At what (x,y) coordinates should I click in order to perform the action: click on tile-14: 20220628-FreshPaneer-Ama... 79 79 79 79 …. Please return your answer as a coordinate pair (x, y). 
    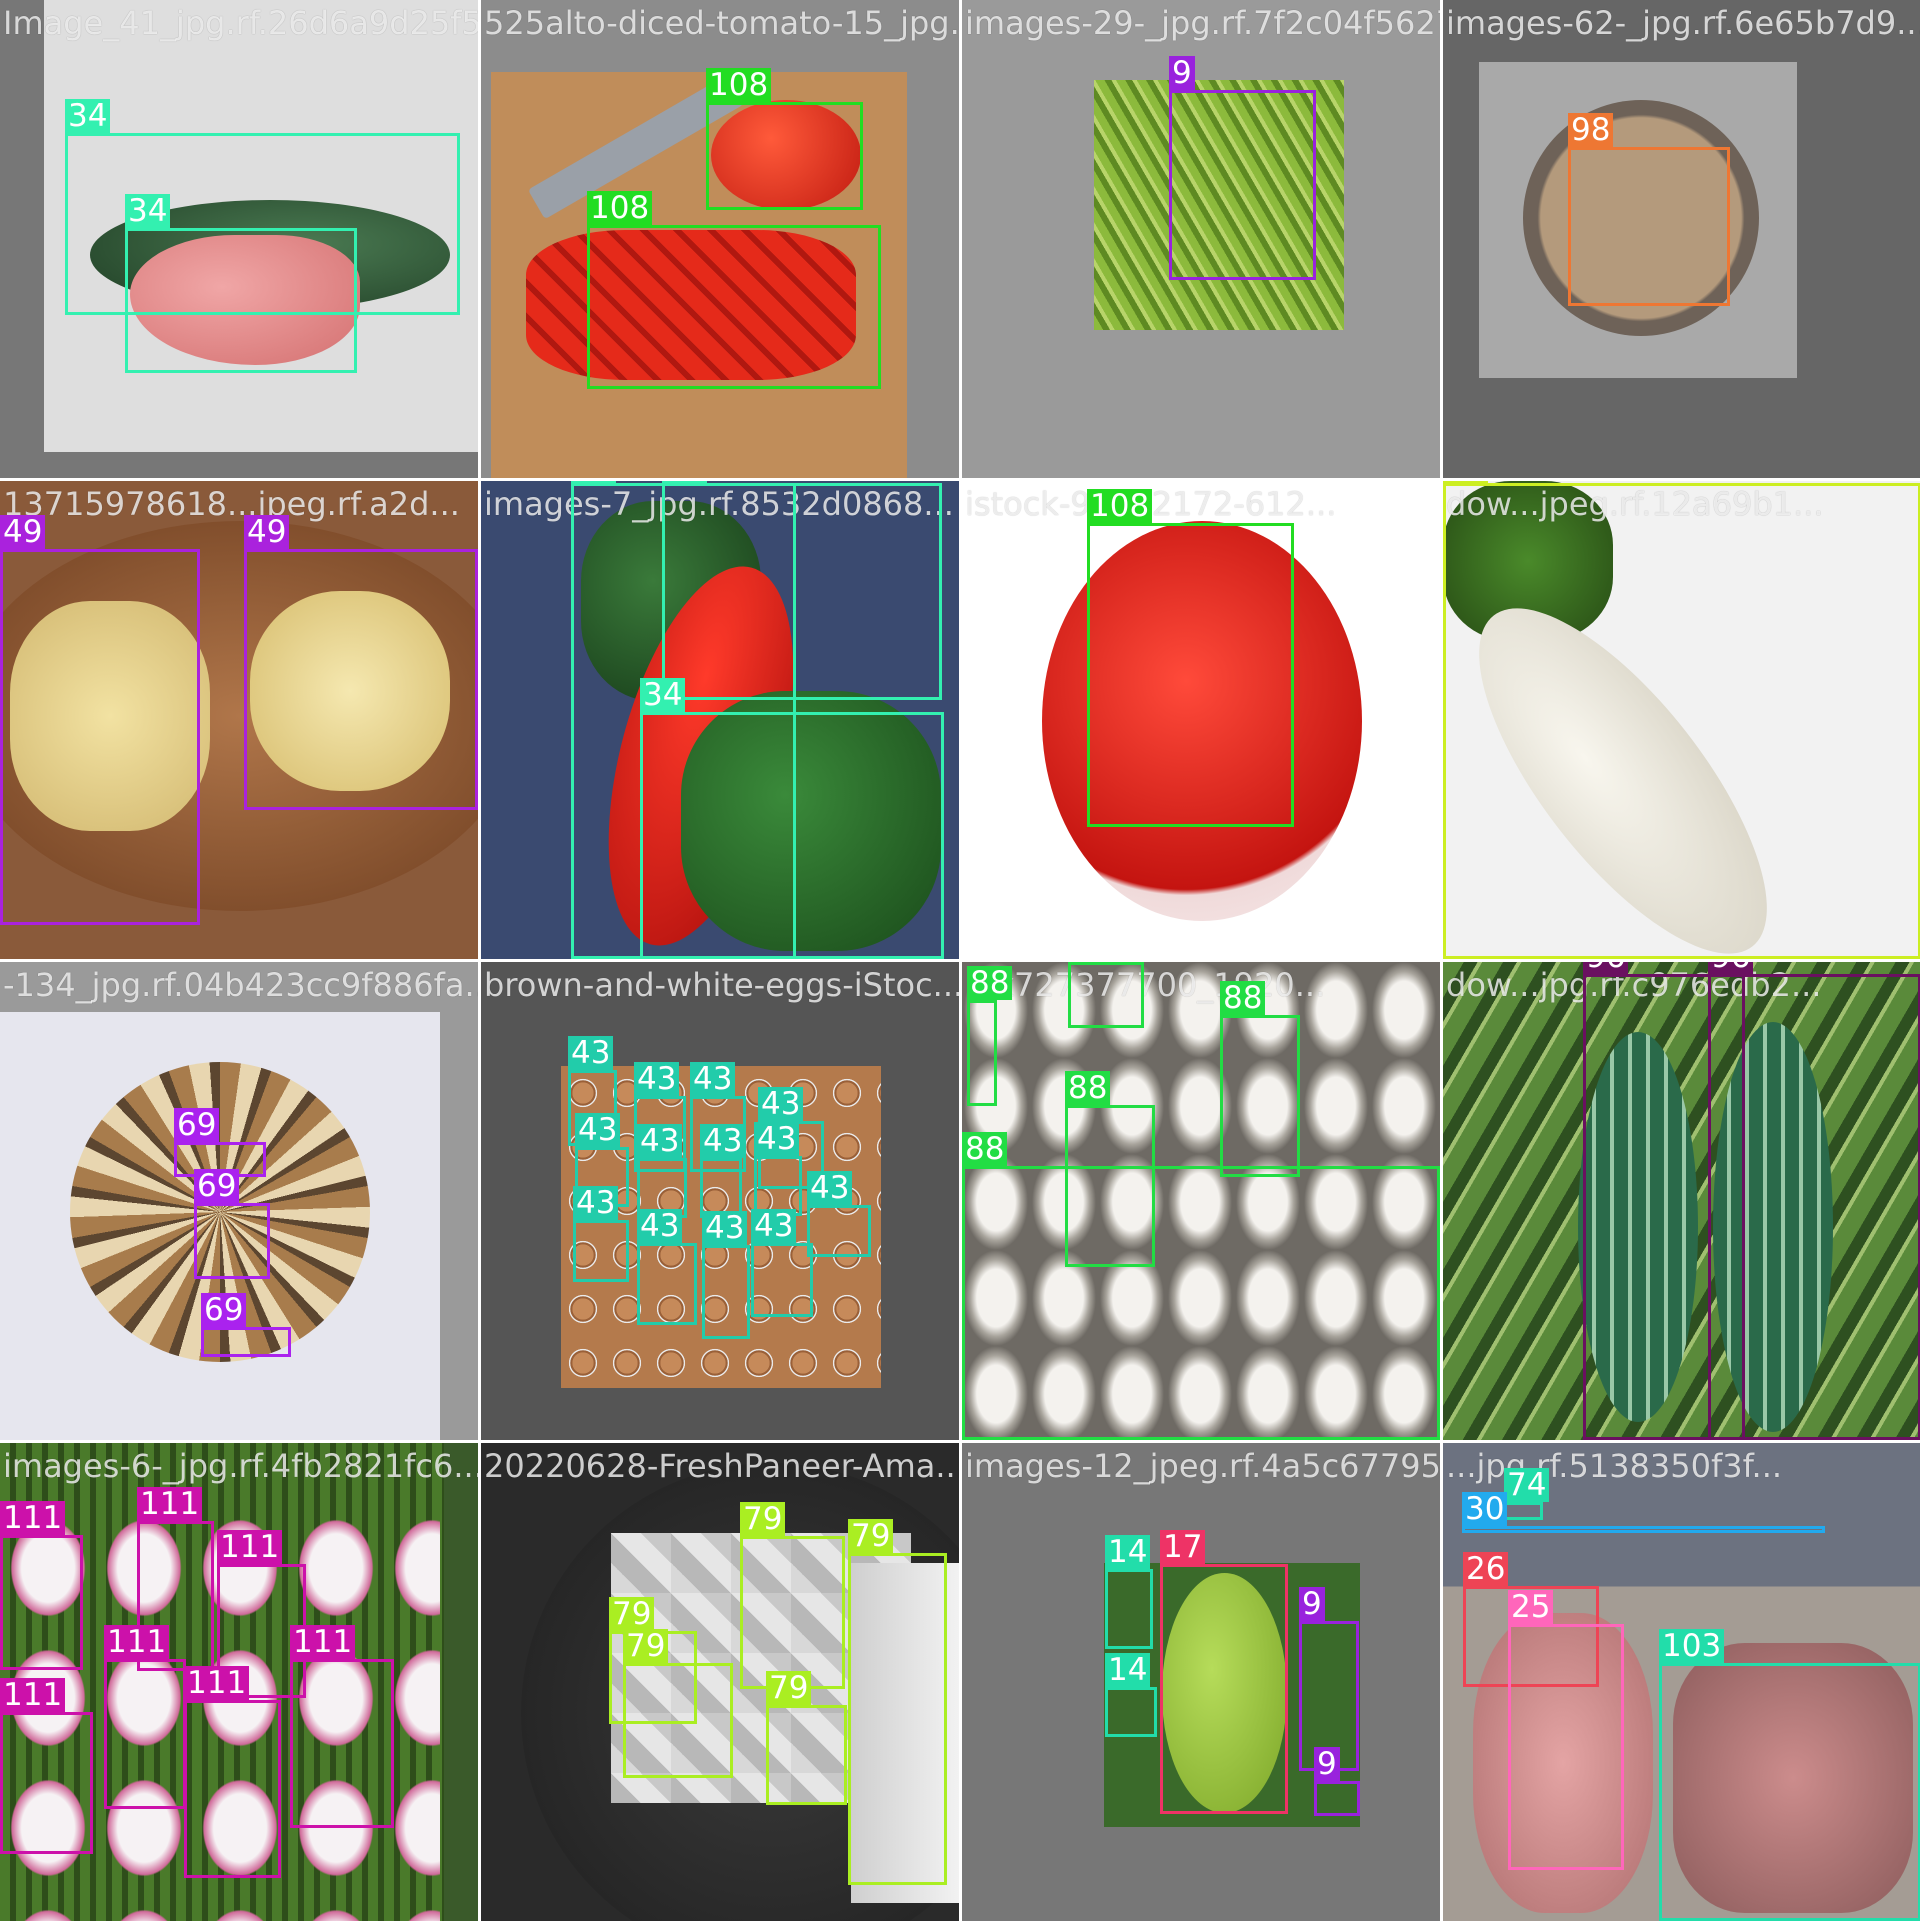
    Looking at the image, I should click on (720, 1682).